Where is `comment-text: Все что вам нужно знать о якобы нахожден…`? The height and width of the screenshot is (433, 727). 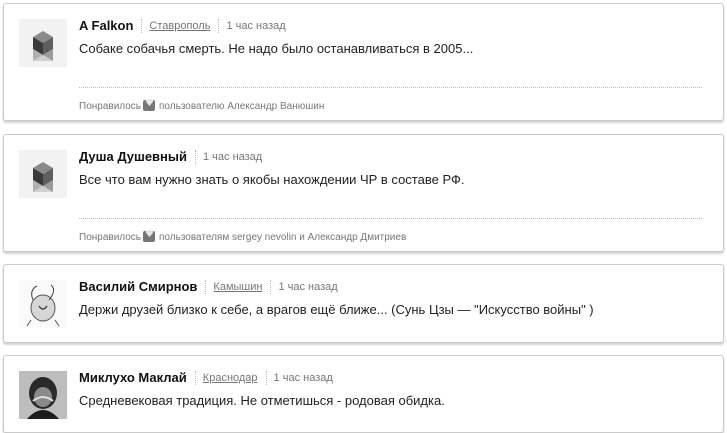 comment-text: Все что вам нужно знать о якобы нахожден… is located at coordinates (272, 179).